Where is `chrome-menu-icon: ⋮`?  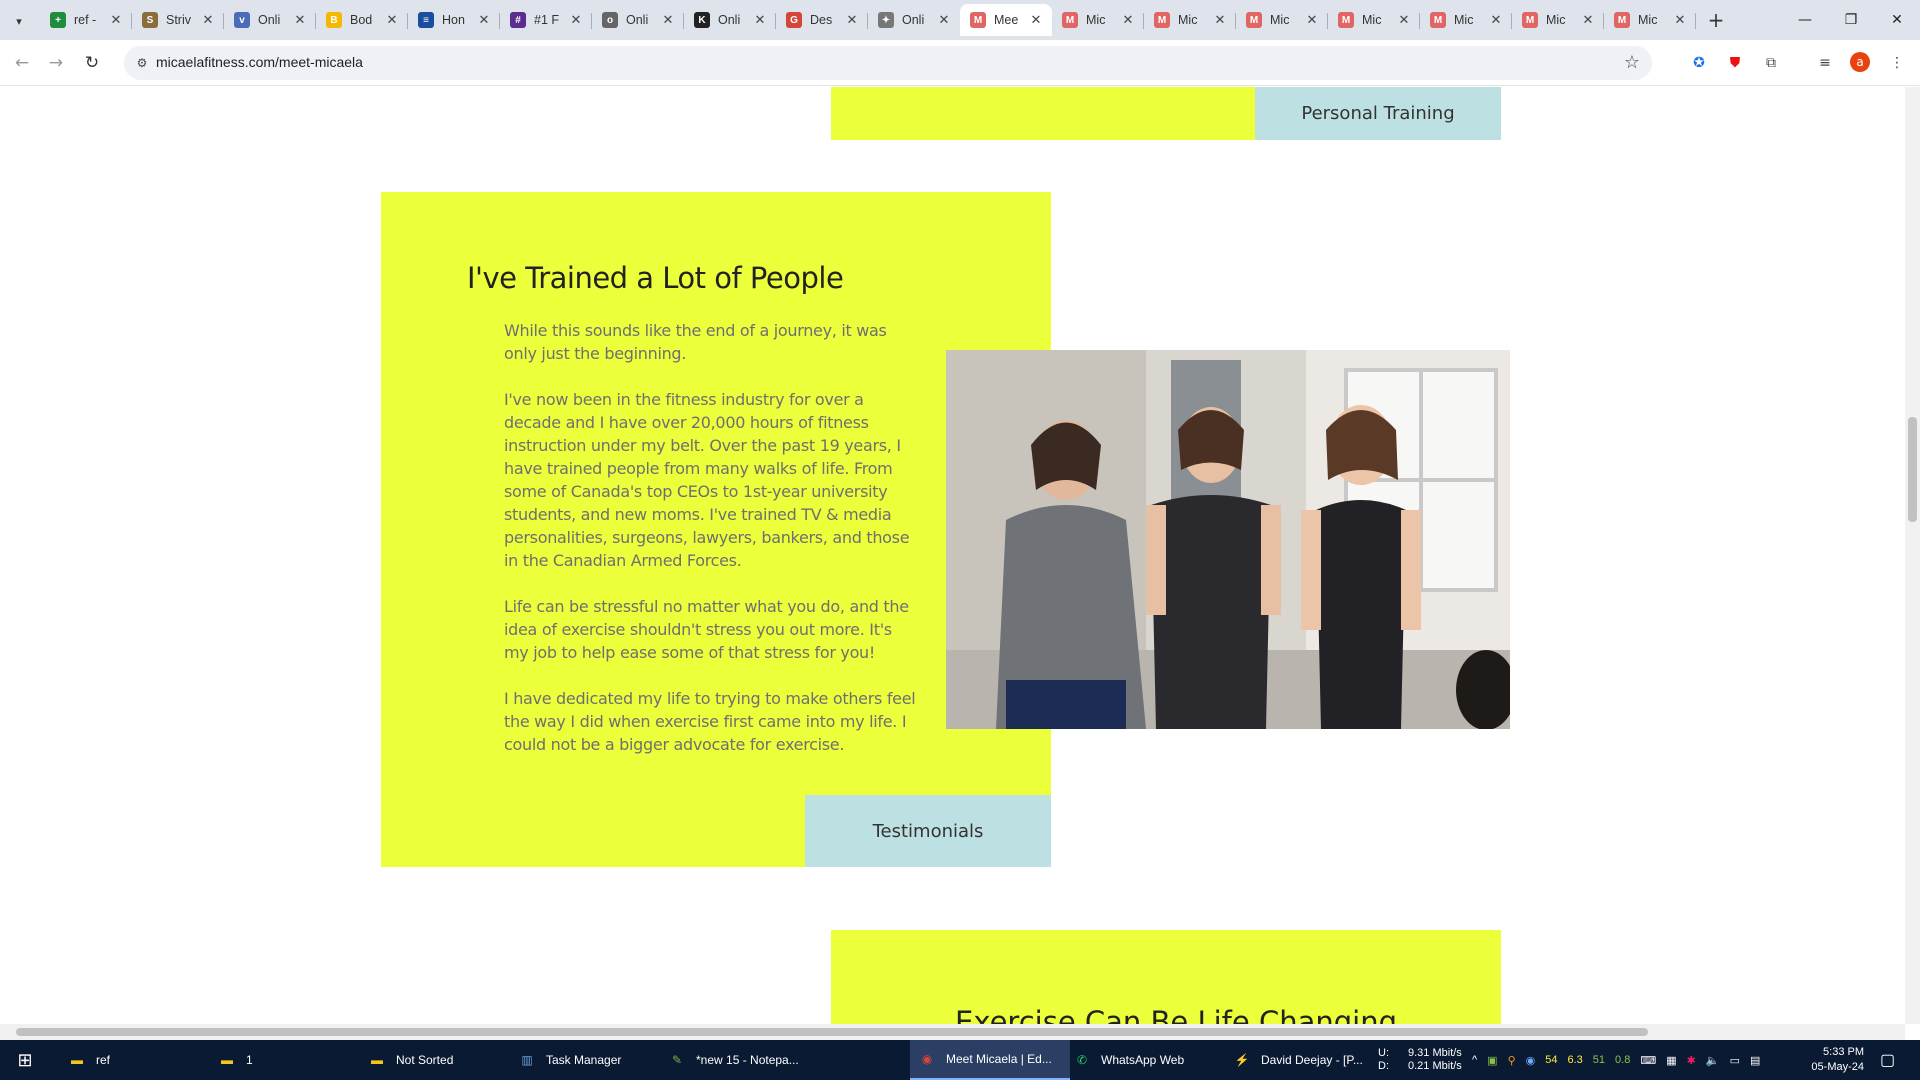
chrome-menu-icon: ⋮ is located at coordinates (1897, 63).